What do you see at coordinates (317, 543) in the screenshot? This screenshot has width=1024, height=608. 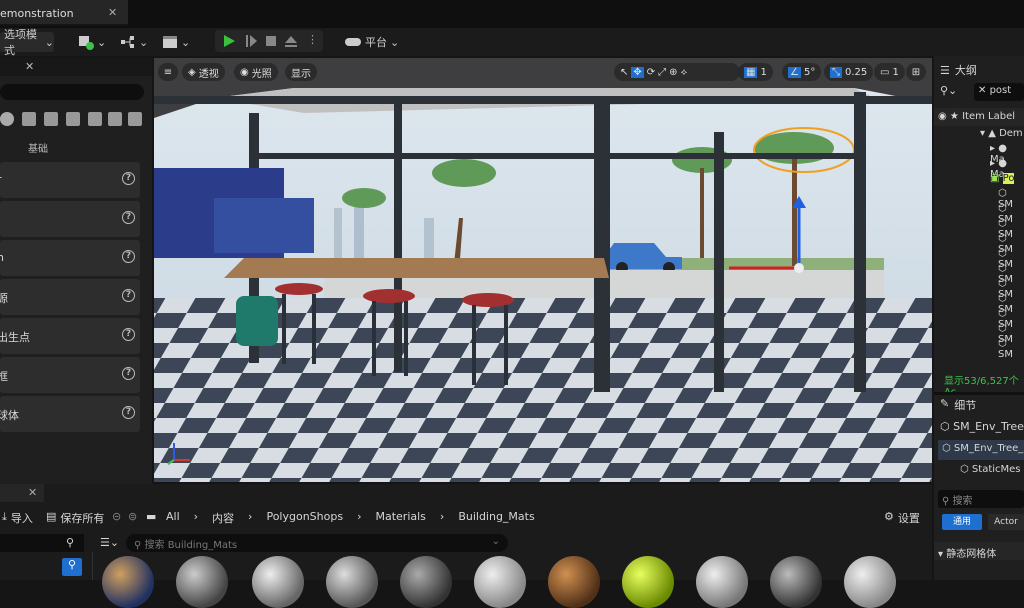 I see `asset-search-input: ⚲ 搜索 Building_Mats ⌄` at bounding box center [317, 543].